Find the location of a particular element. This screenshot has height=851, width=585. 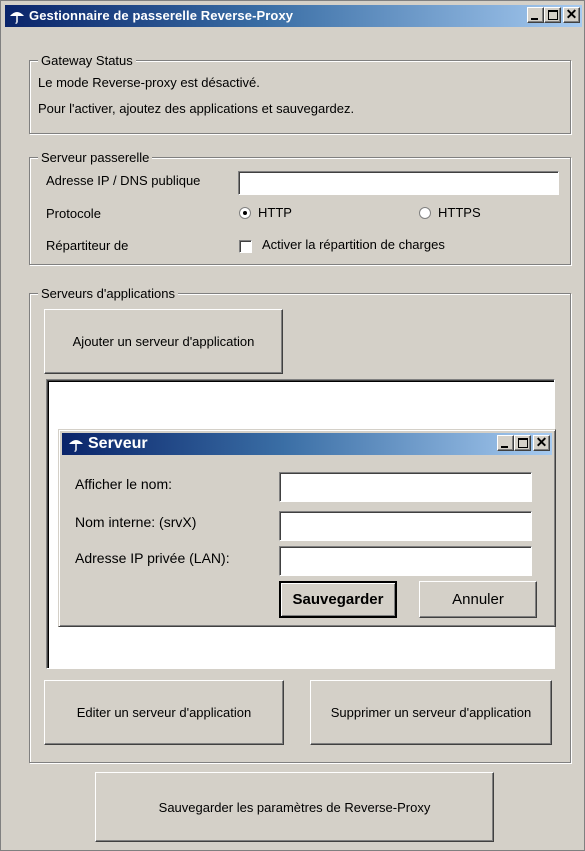

internal-name-label: Nom interne: (srvX) is located at coordinates (136, 522).